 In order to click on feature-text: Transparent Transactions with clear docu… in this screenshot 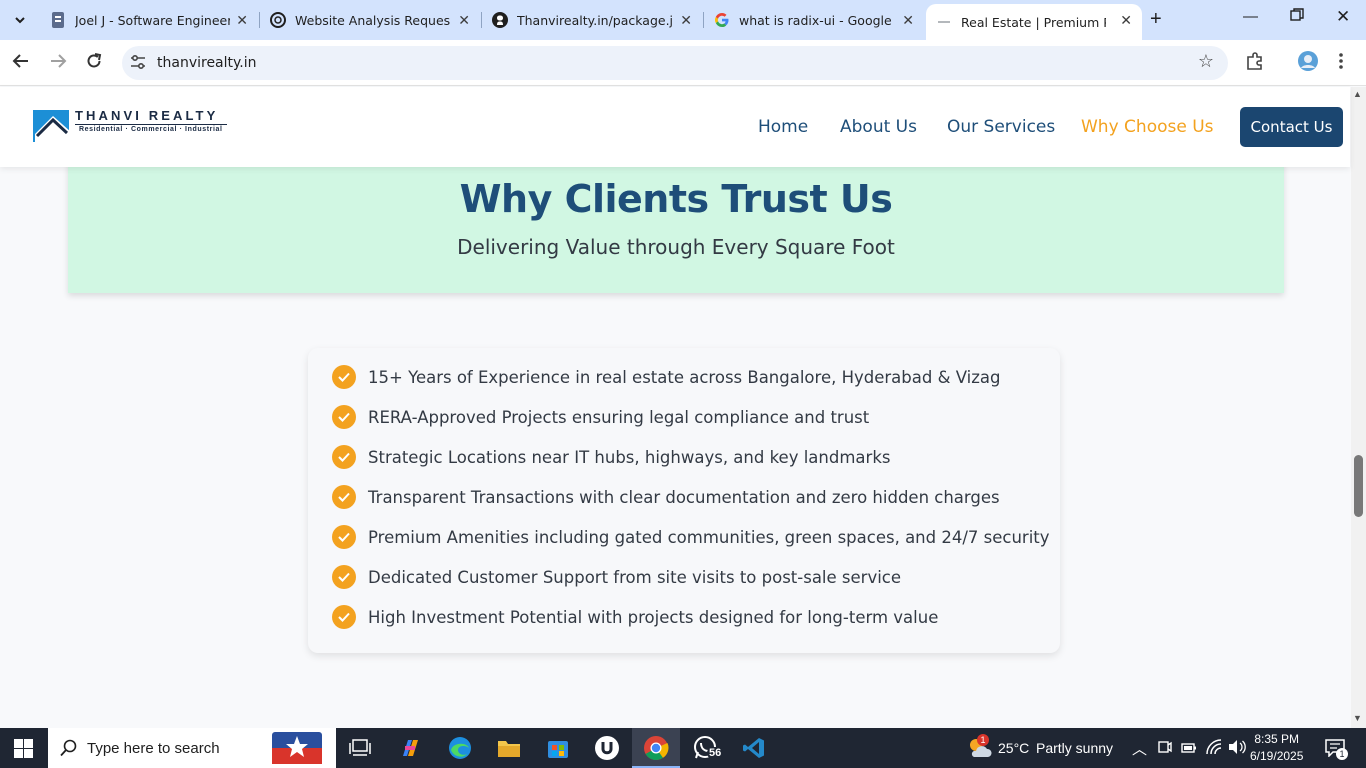, I will do `click(684, 497)`.